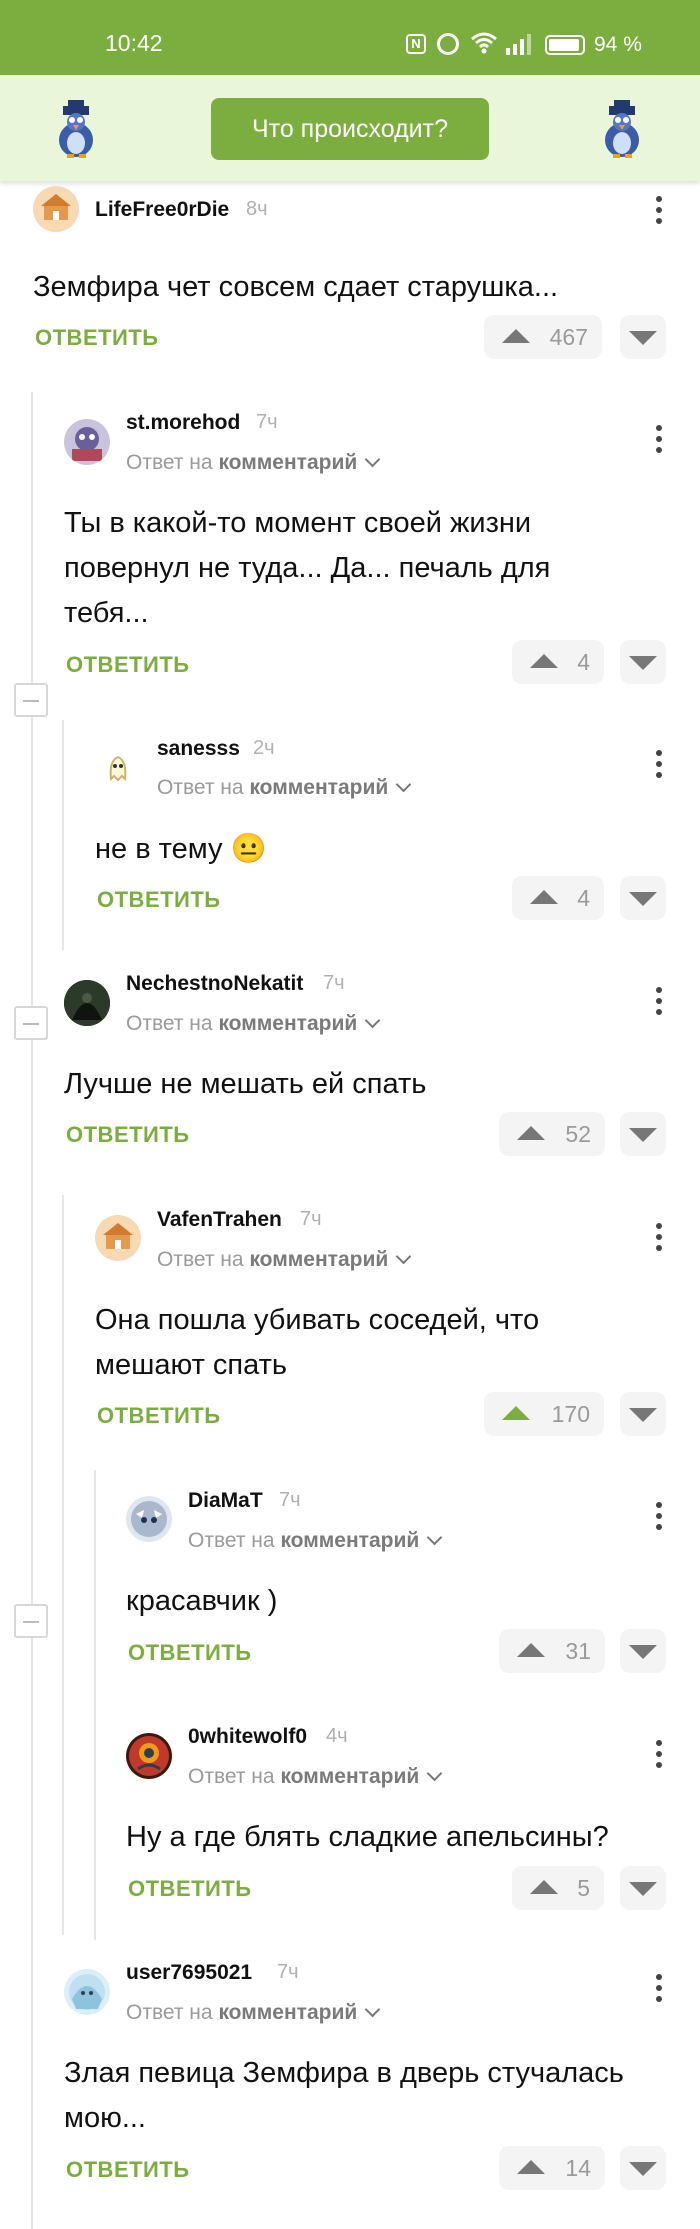 This screenshot has width=700, height=2229. Describe the element at coordinates (448, 44) in the screenshot. I see `alarm-icon` at that location.